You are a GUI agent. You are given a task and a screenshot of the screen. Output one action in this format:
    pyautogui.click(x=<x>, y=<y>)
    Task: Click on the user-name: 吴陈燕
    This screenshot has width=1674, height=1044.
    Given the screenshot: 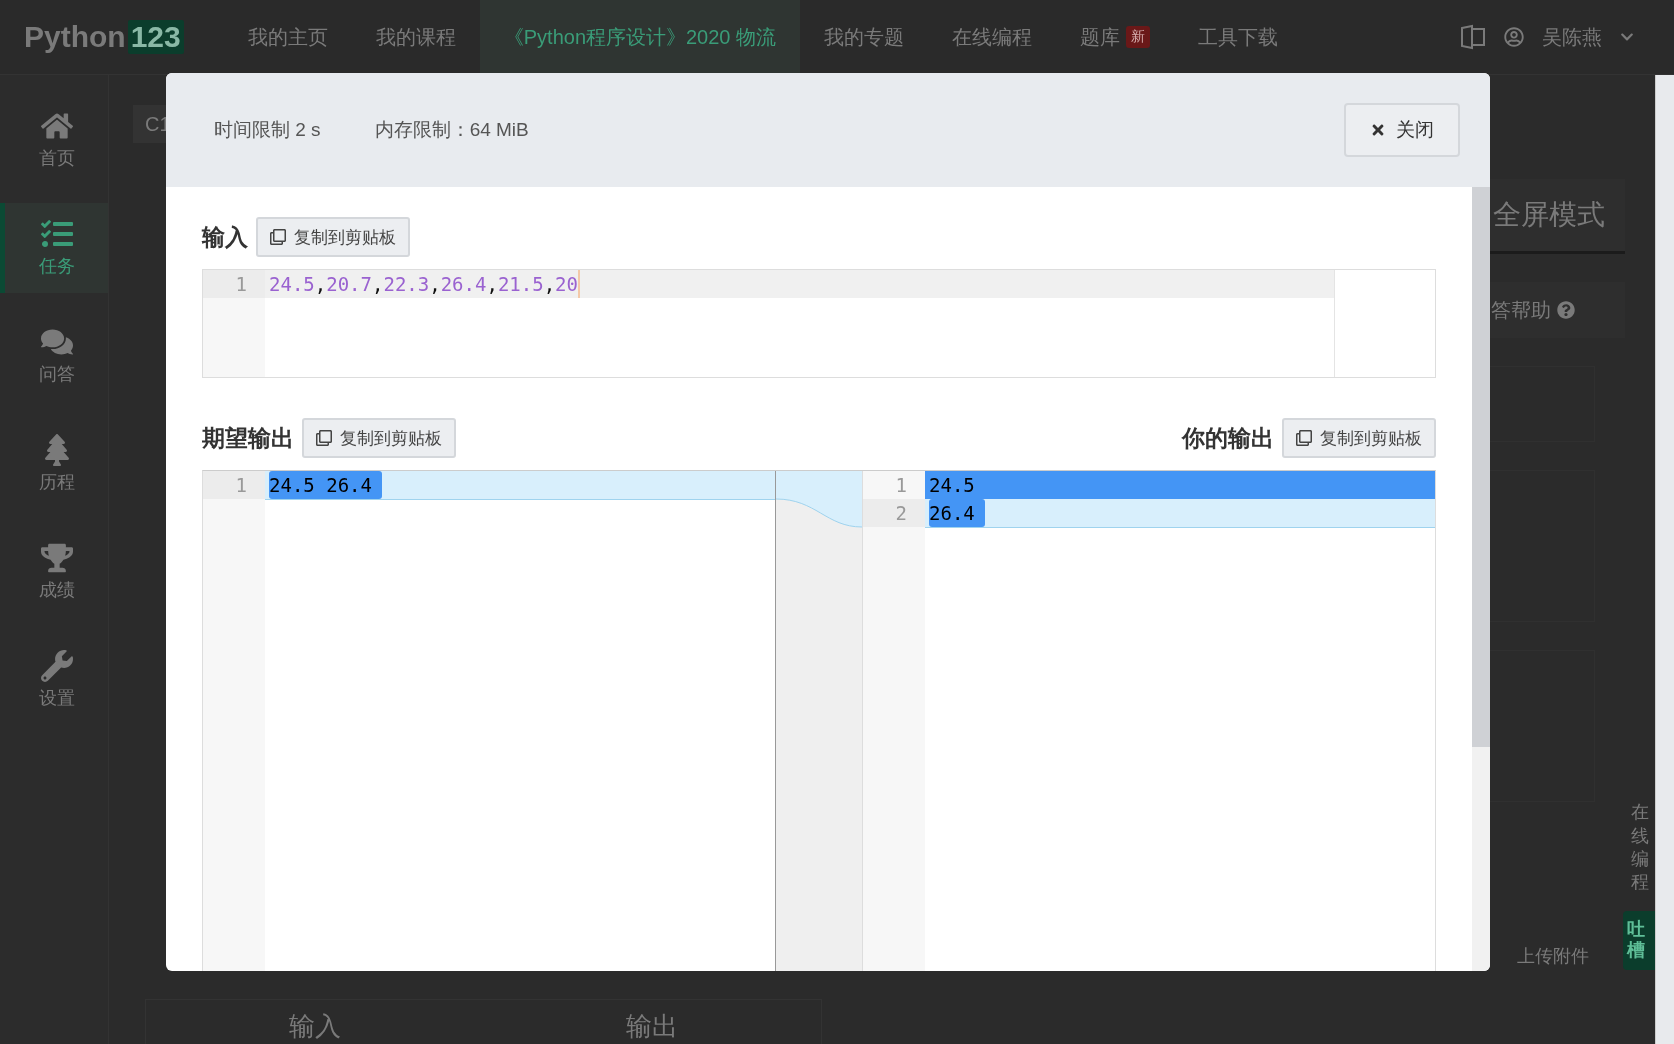 What is the action you would take?
    pyautogui.click(x=1572, y=37)
    